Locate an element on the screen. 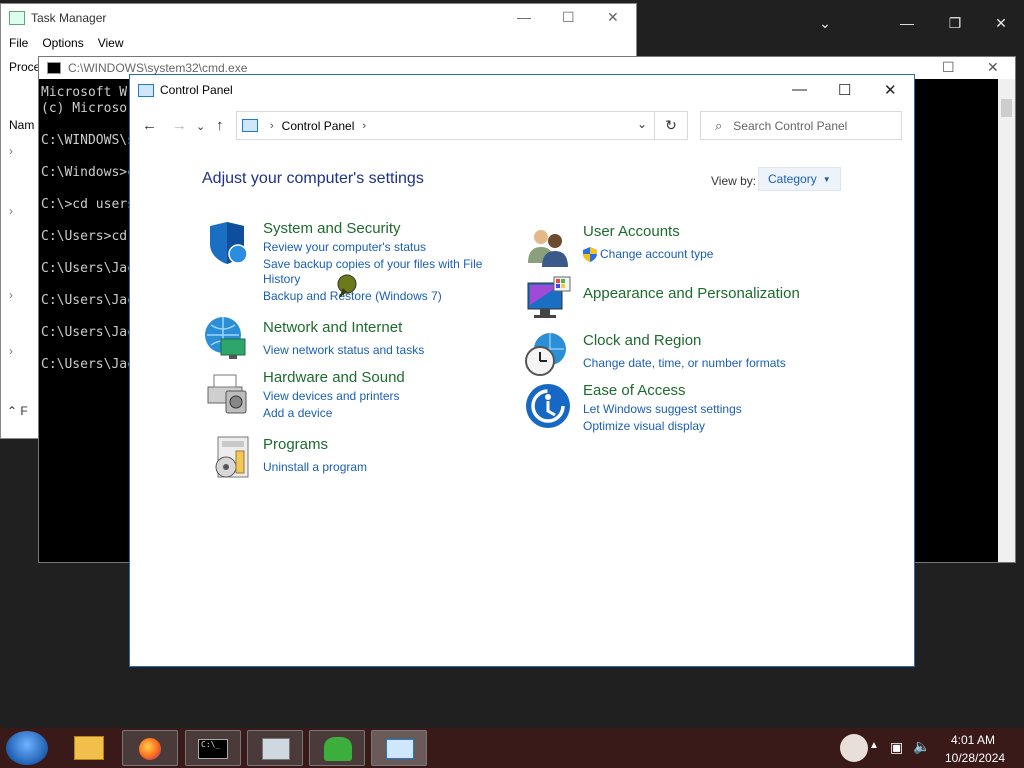 This screenshot has height=768, width=1024. cmd-scrollbar is located at coordinates (1006, 320).